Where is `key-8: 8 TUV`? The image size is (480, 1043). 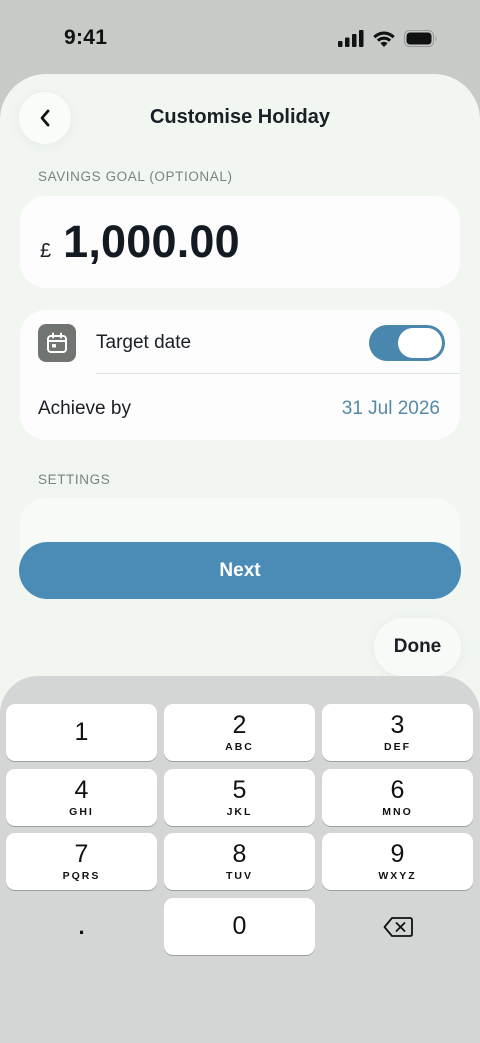
key-8: 8 TUV is located at coordinates (239, 861).